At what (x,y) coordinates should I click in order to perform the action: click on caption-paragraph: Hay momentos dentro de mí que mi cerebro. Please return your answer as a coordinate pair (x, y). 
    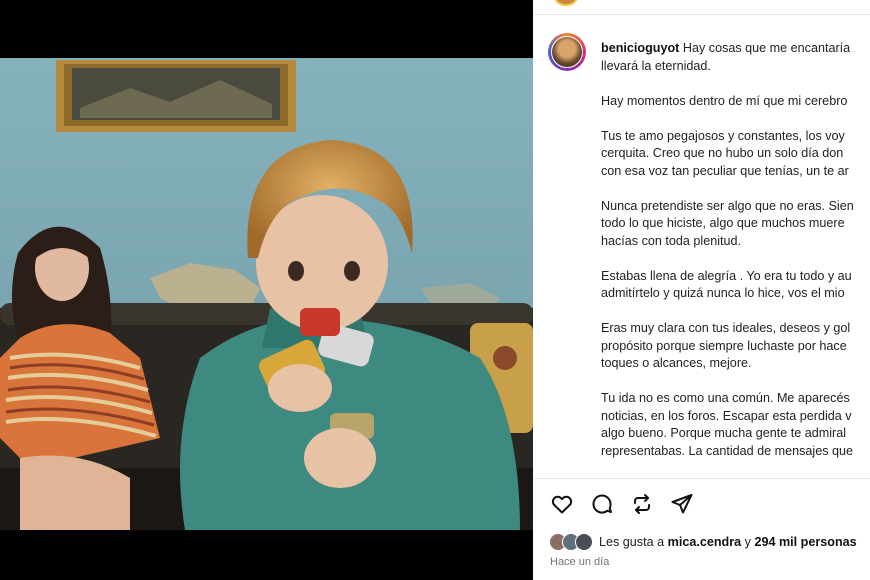
    Looking at the image, I should click on (735, 102).